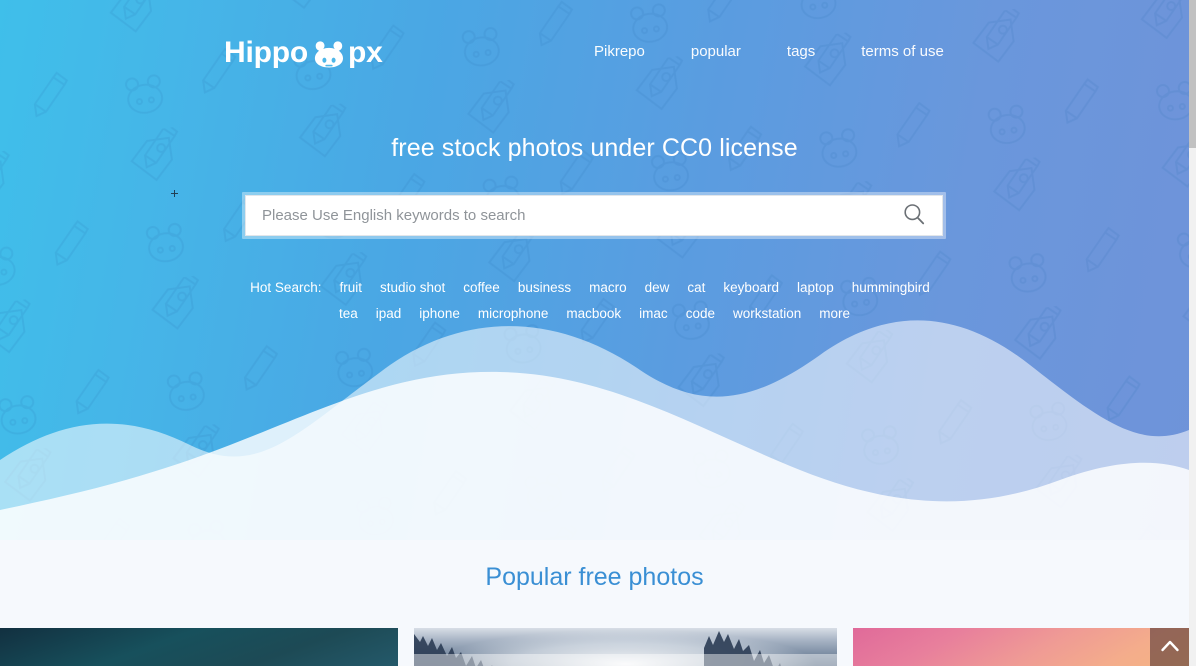 This screenshot has width=1196, height=666. I want to click on hot-tag-tea: tea, so click(348, 313).